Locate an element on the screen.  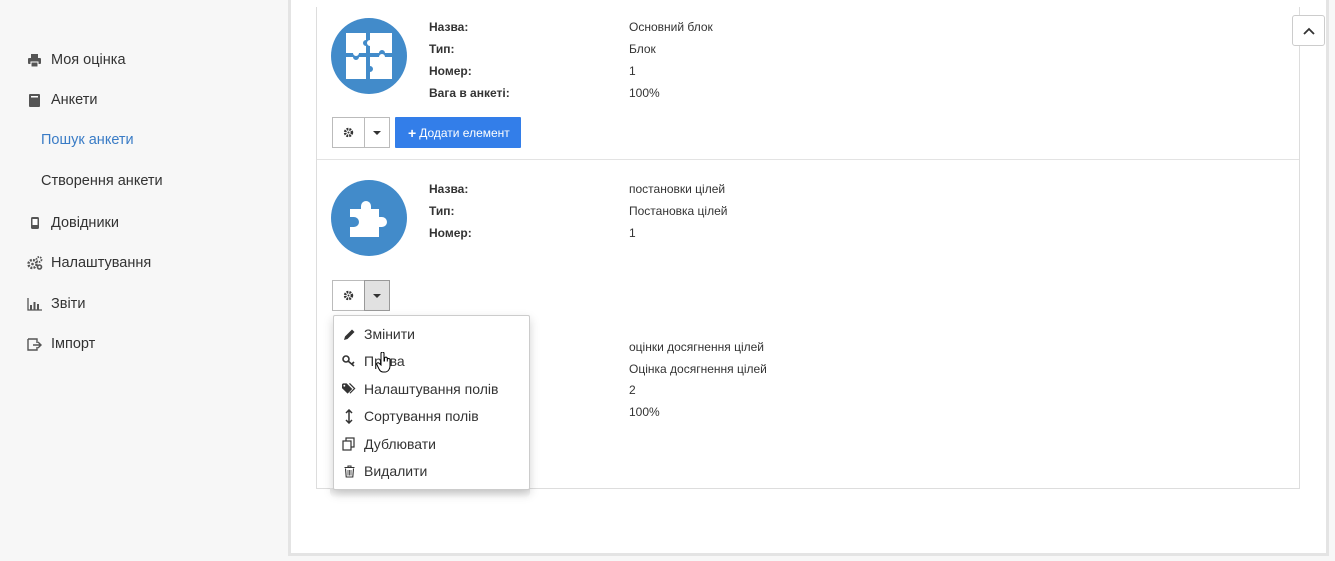
sidebar-item-reports: Звіти is located at coordinates (55, 304).